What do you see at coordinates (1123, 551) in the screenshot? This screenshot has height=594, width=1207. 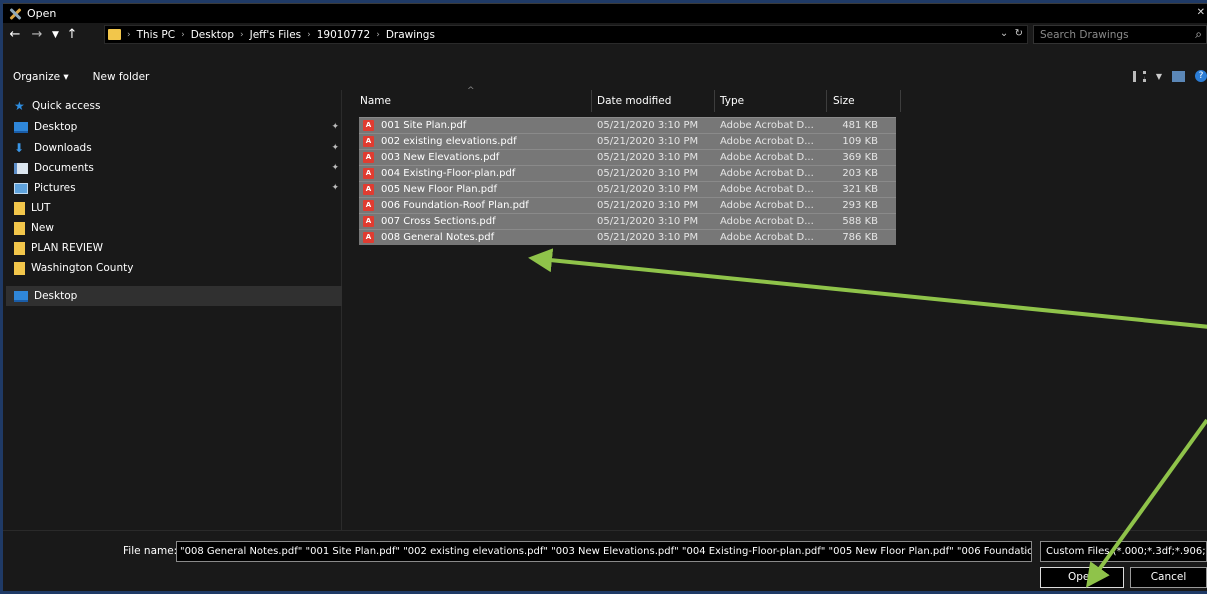 I see `filetype-select: Custom Files (*.000;*.3df;*.906;*` at bounding box center [1123, 551].